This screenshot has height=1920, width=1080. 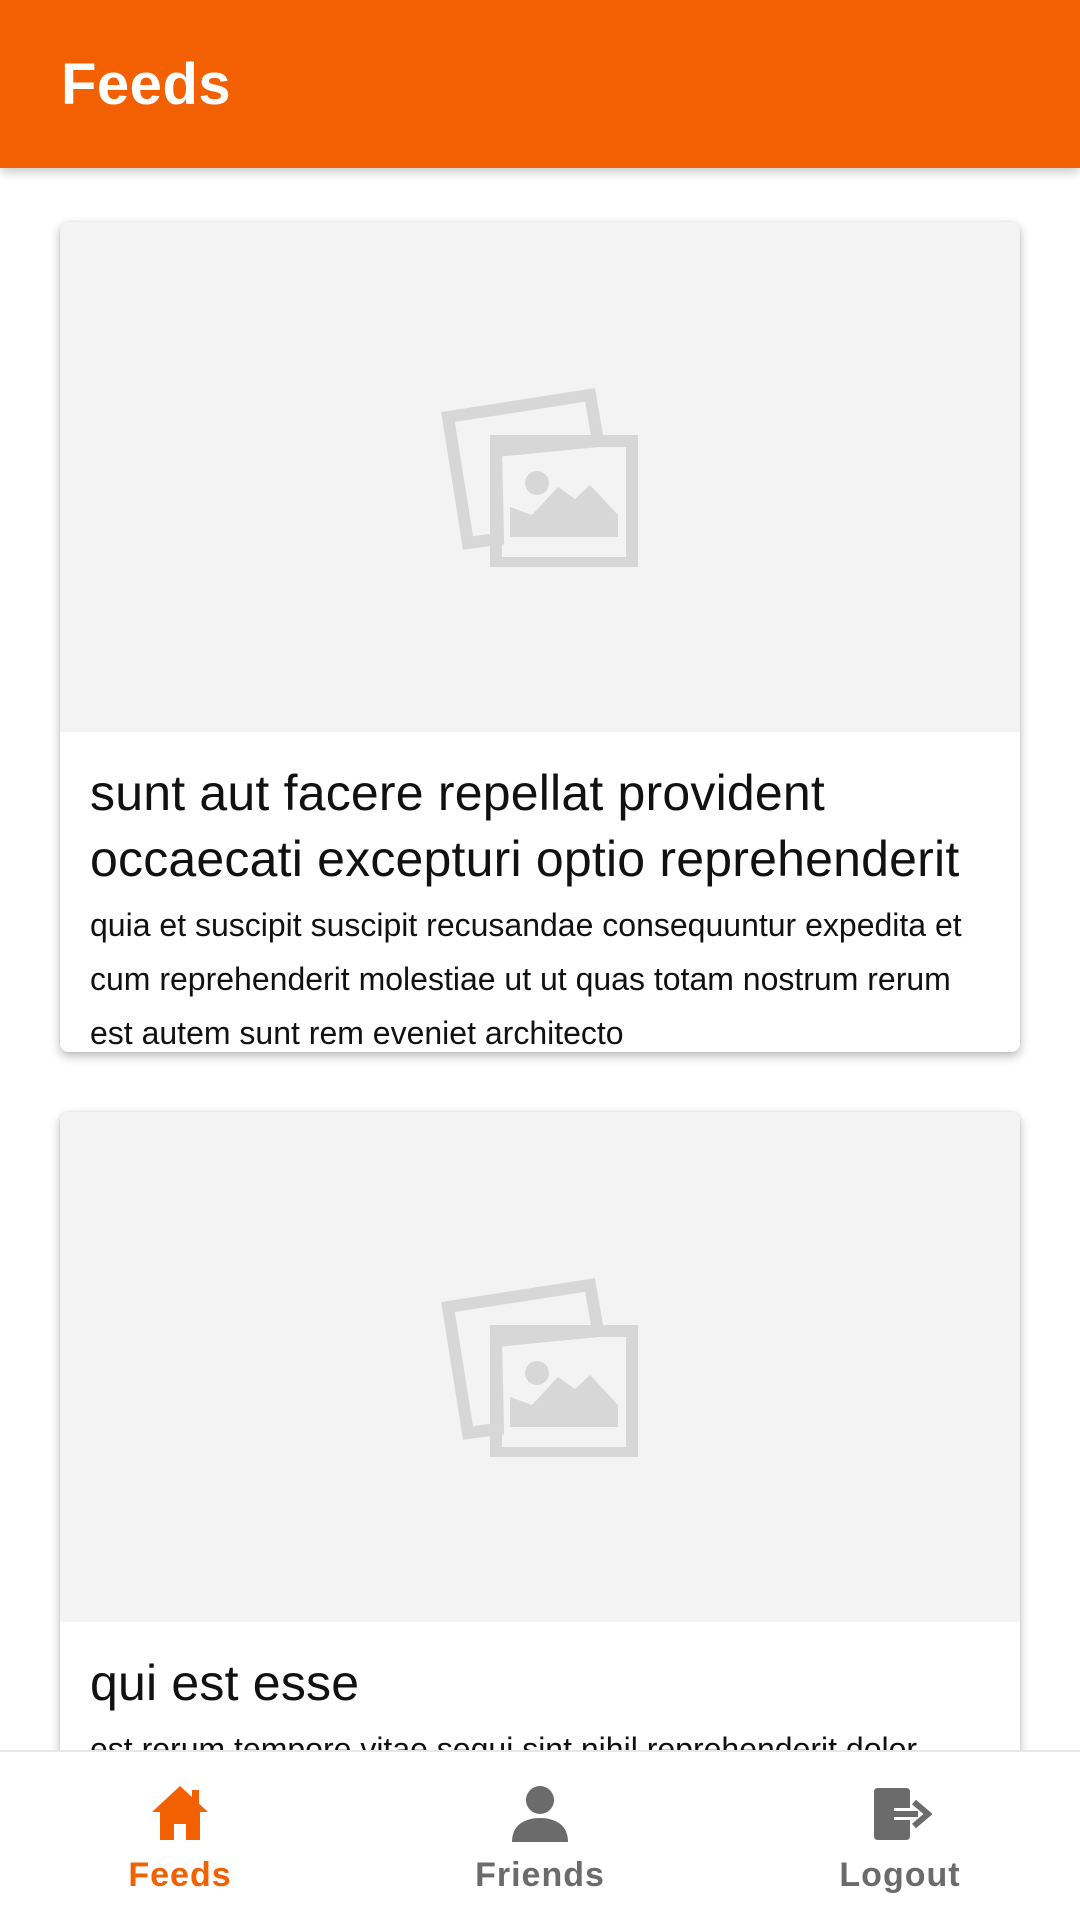 I want to click on post-title: qui est esse, so click(x=225, y=1683).